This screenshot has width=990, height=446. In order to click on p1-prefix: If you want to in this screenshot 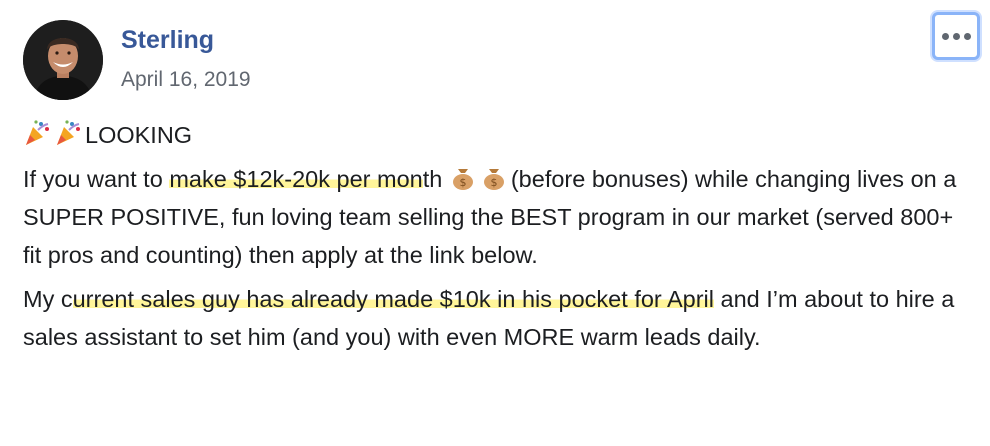, I will do `click(96, 179)`.